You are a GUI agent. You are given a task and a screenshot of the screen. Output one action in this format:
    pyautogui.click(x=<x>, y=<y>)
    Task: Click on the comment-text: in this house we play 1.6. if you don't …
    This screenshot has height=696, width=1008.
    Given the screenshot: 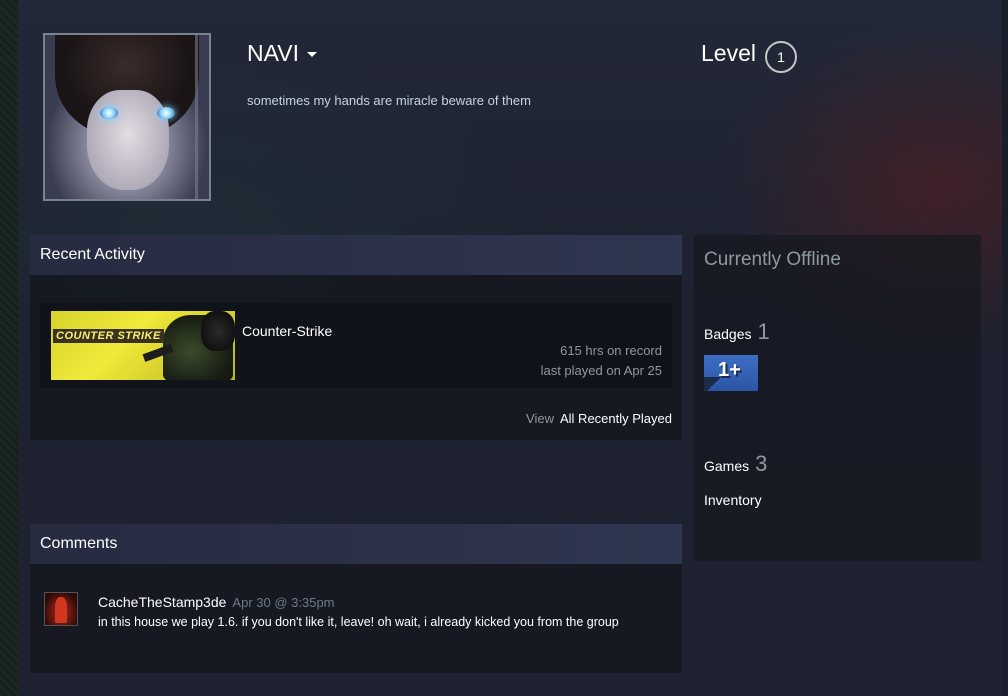 What is the action you would take?
    pyautogui.click(x=358, y=622)
    